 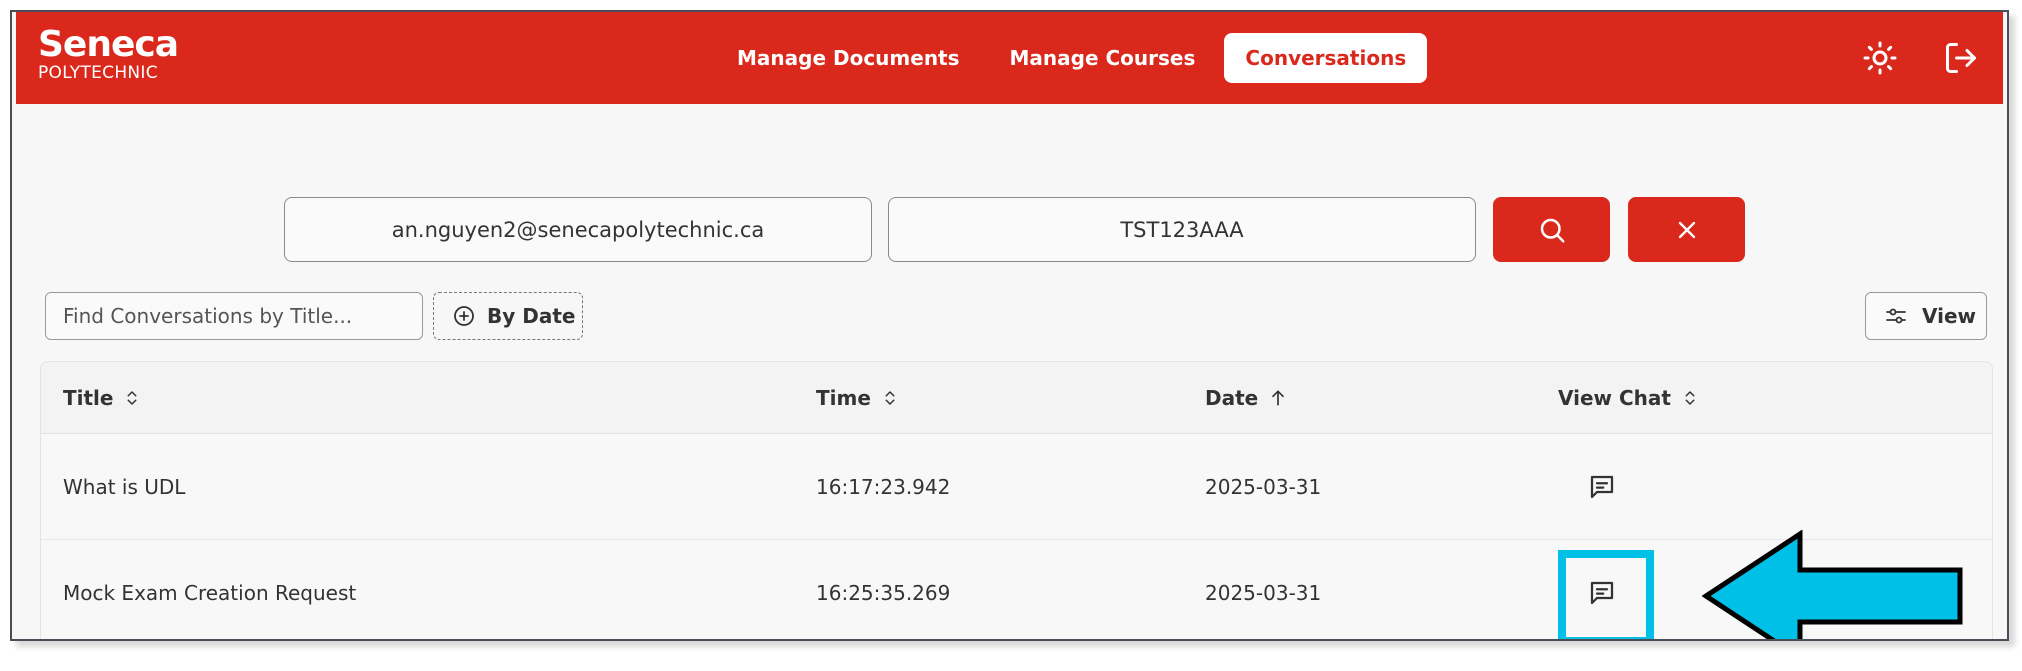 I want to click on nav-manage-documents: Manage Documents, so click(x=848, y=58).